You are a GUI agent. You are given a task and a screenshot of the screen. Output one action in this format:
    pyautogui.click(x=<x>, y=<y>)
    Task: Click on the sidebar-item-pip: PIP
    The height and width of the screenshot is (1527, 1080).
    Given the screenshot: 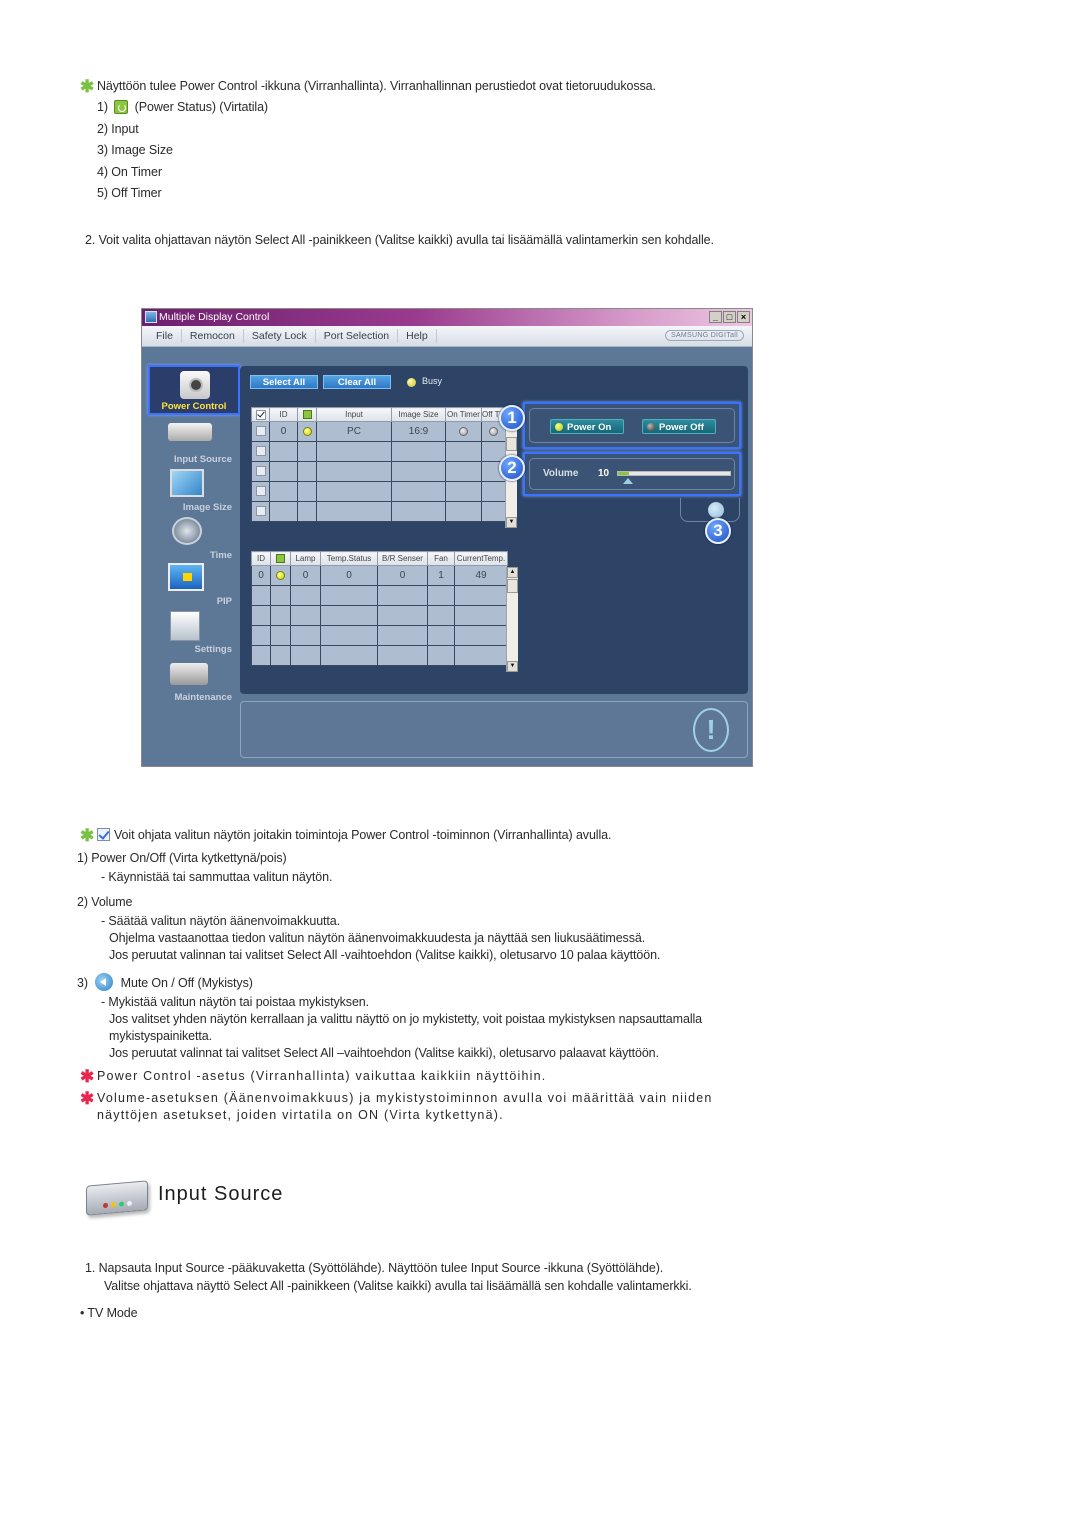 What is the action you would take?
    pyautogui.click(x=194, y=585)
    